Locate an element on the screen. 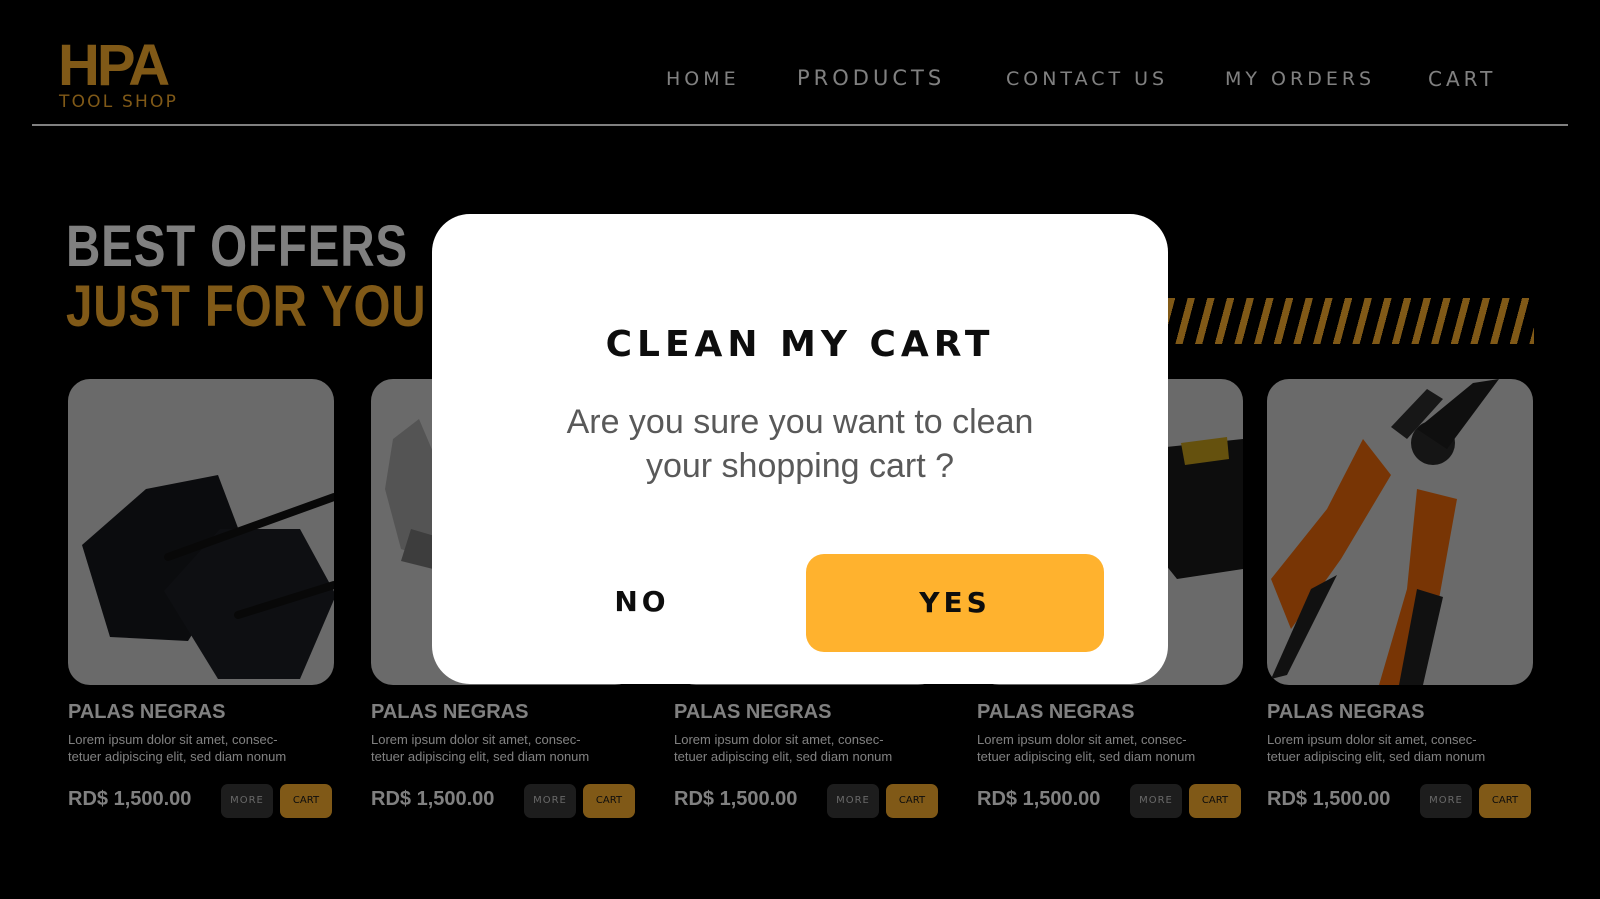 The width and height of the screenshot is (1600, 899). product-image-orange-pliers is located at coordinates (1400, 532).